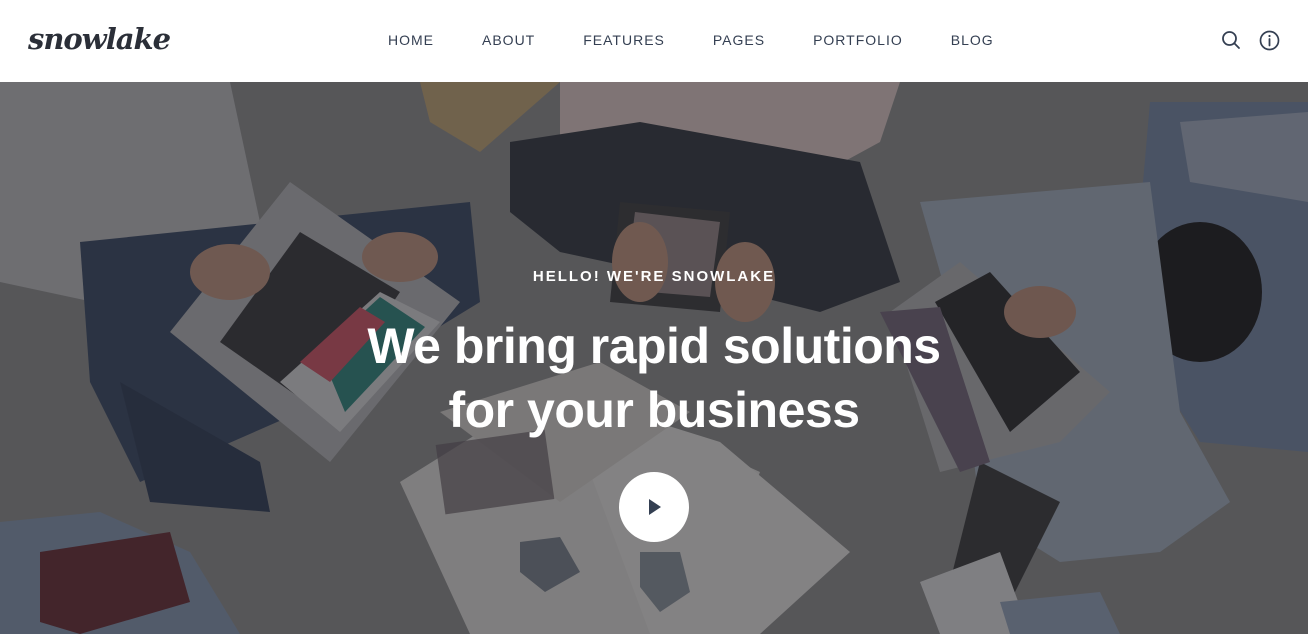  I want to click on info-icon, so click(1269, 40).